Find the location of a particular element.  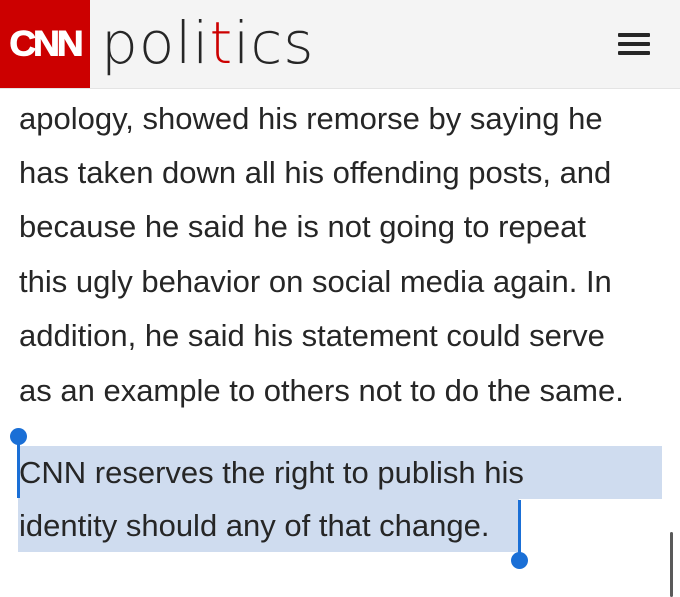

menu-bar-top is located at coordinates (634, 35).